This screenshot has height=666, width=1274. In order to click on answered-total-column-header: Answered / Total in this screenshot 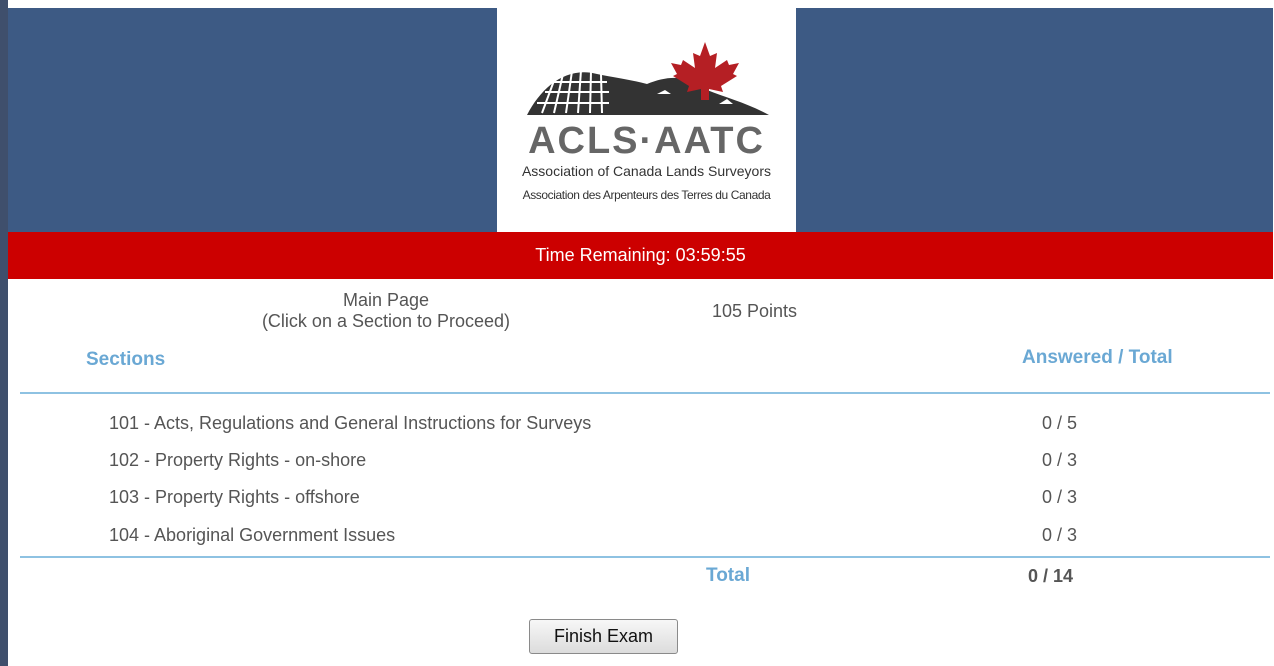, I will do `click(1097, 357)`.